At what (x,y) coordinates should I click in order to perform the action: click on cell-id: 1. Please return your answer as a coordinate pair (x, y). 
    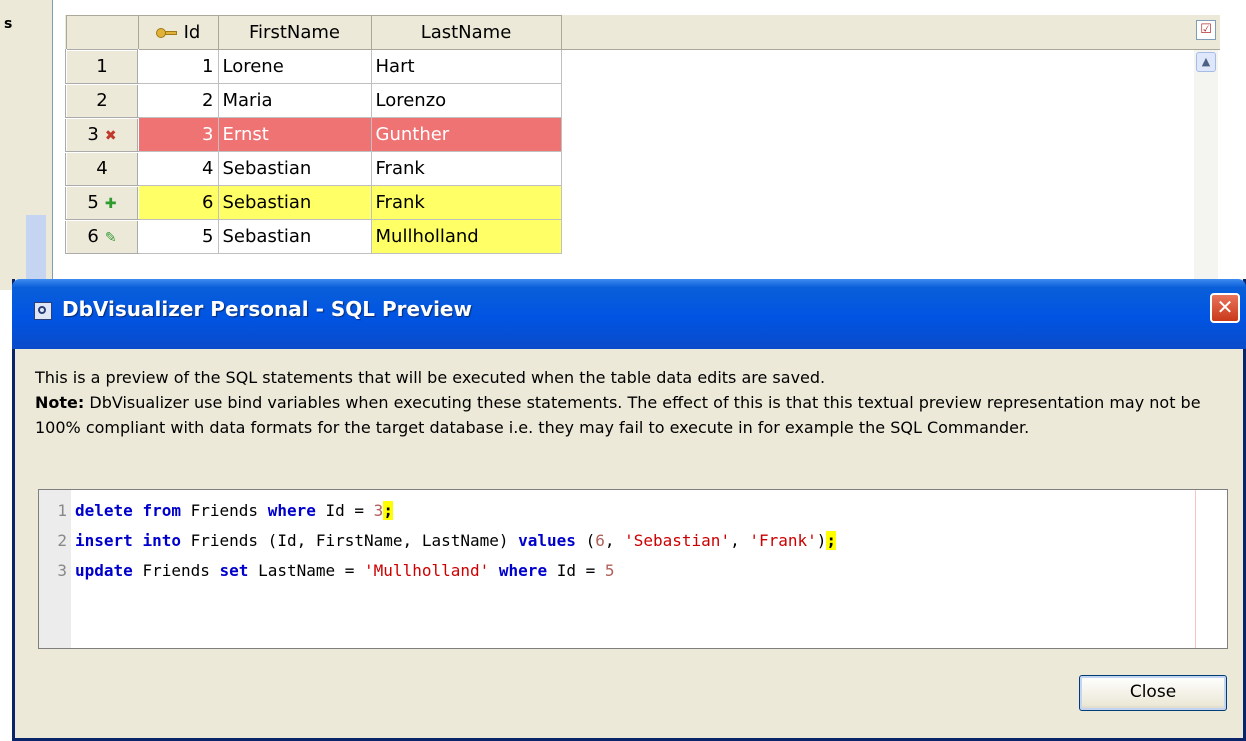
    Looking at the image, I should click on (178, 66).